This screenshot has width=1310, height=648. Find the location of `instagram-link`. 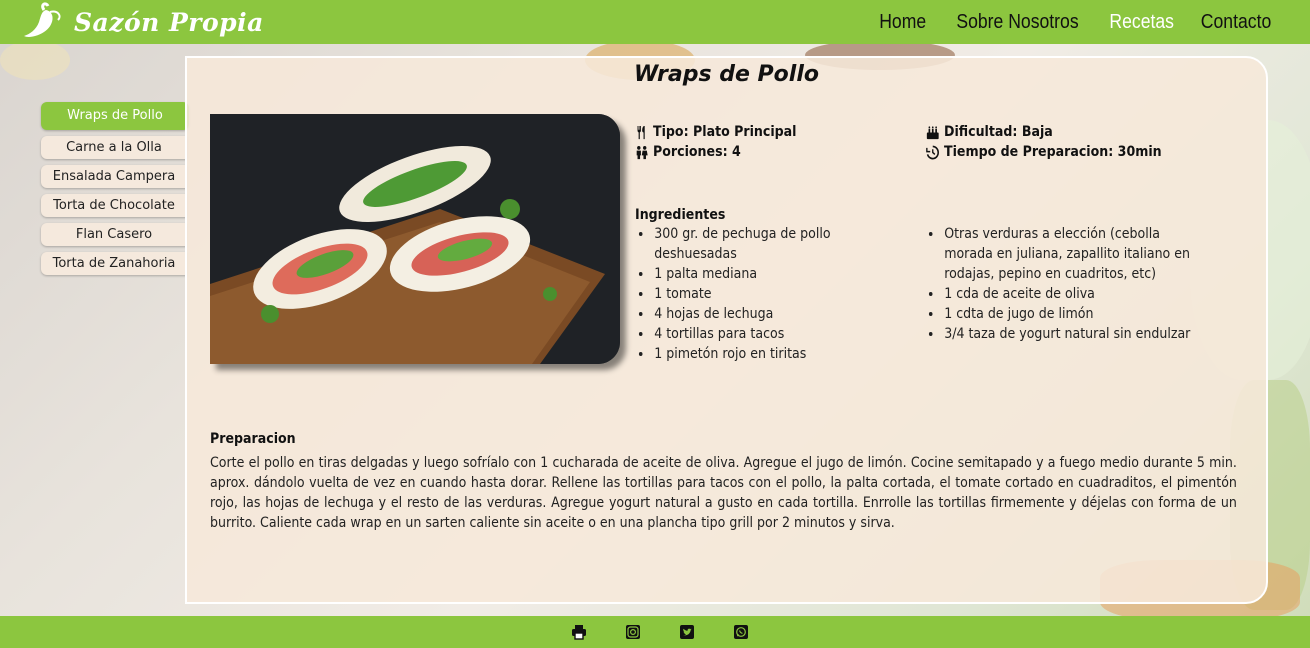

instagram-link is located at coordinates (633, 632).